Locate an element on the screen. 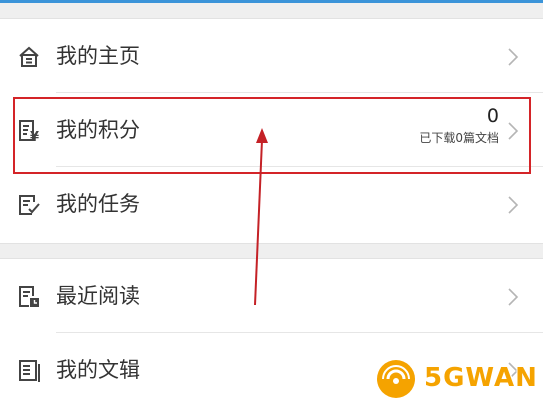 Image resolution: width=543 pixels, height=409 pixels. watermark-logo-icon is located at coordinates (396, 379).